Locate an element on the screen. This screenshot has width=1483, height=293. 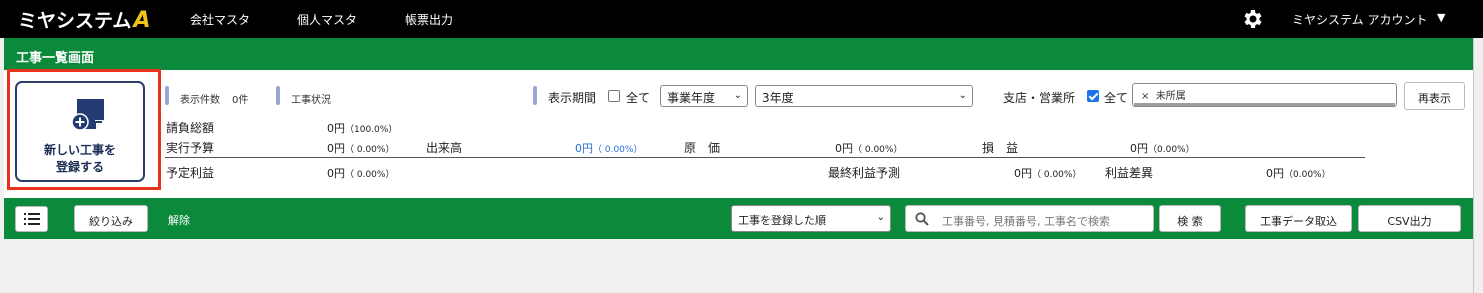
filter-button: 絞り込み is located at coordinates (111, 218).